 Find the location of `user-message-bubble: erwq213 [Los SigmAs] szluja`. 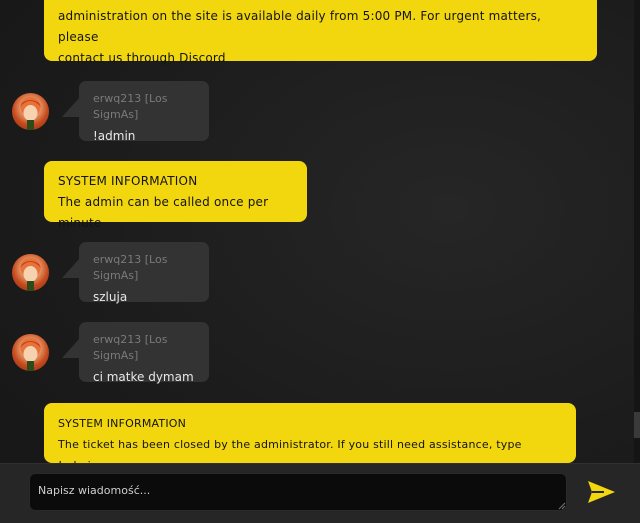

user-message-bubble: erwq213 [Los SigmAs] szluja is located at coordinates (144, 273).